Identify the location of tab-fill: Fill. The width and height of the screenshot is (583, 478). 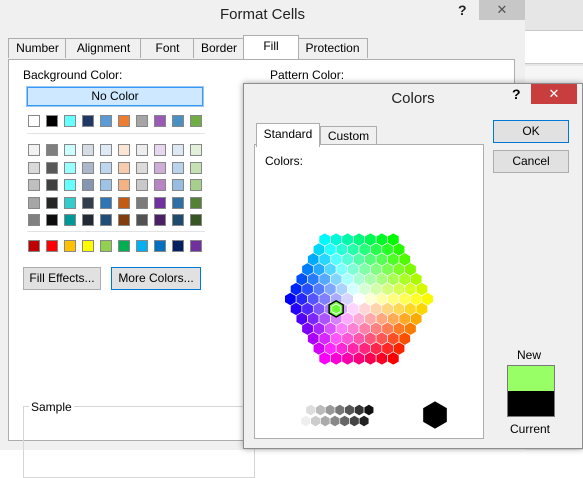
(271, 47).